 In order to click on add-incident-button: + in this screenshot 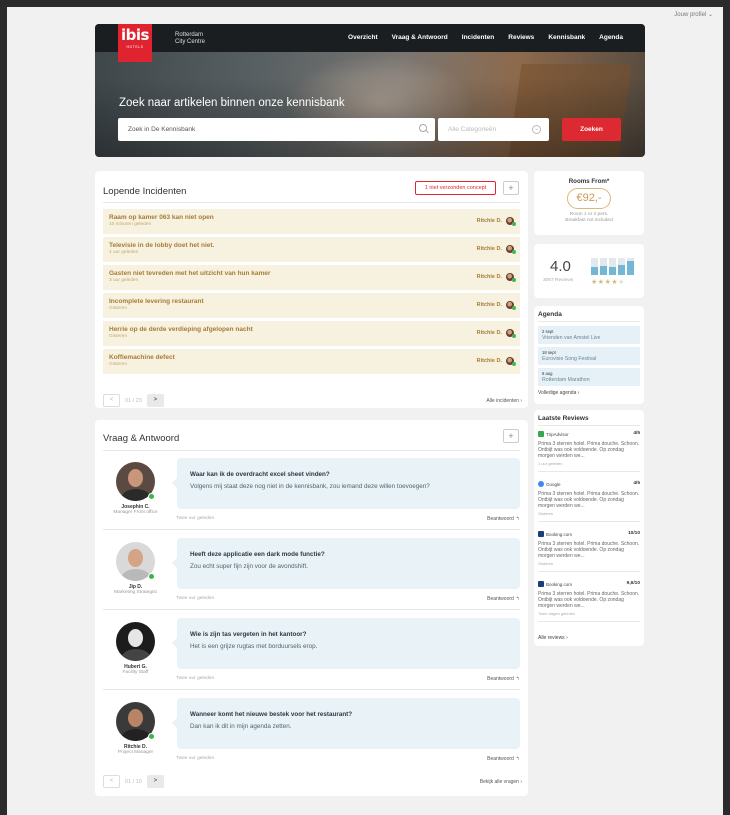, I will do `click(511, 188)`.